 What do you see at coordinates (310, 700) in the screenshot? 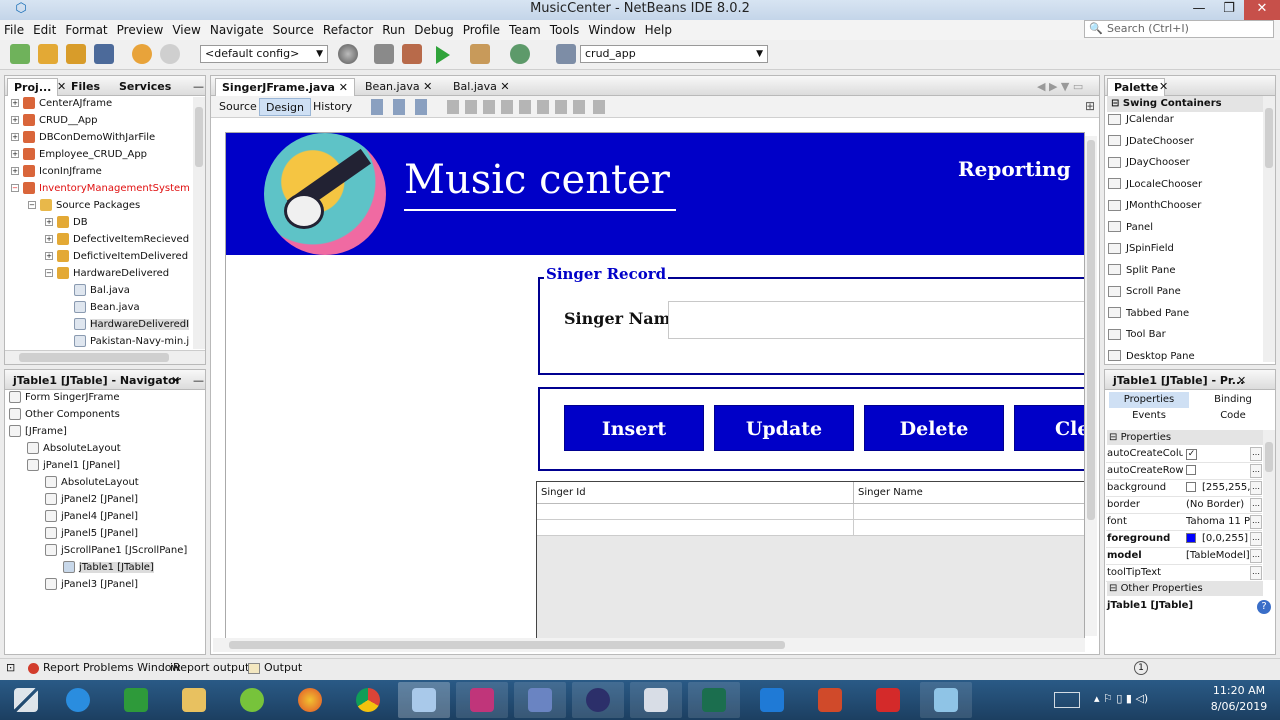
I see `taskbar-firefox` at bounding box center [310, 700].